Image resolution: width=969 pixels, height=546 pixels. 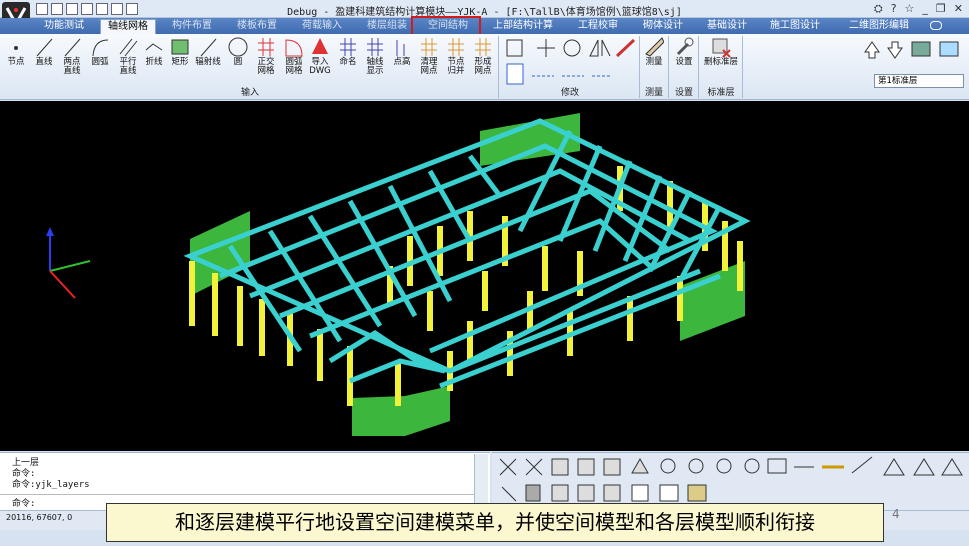 What do you see at coordinates (64, 26) in the screenshot?
I see `tab-function-test: 功能测试` at bounding box center [64, 26].